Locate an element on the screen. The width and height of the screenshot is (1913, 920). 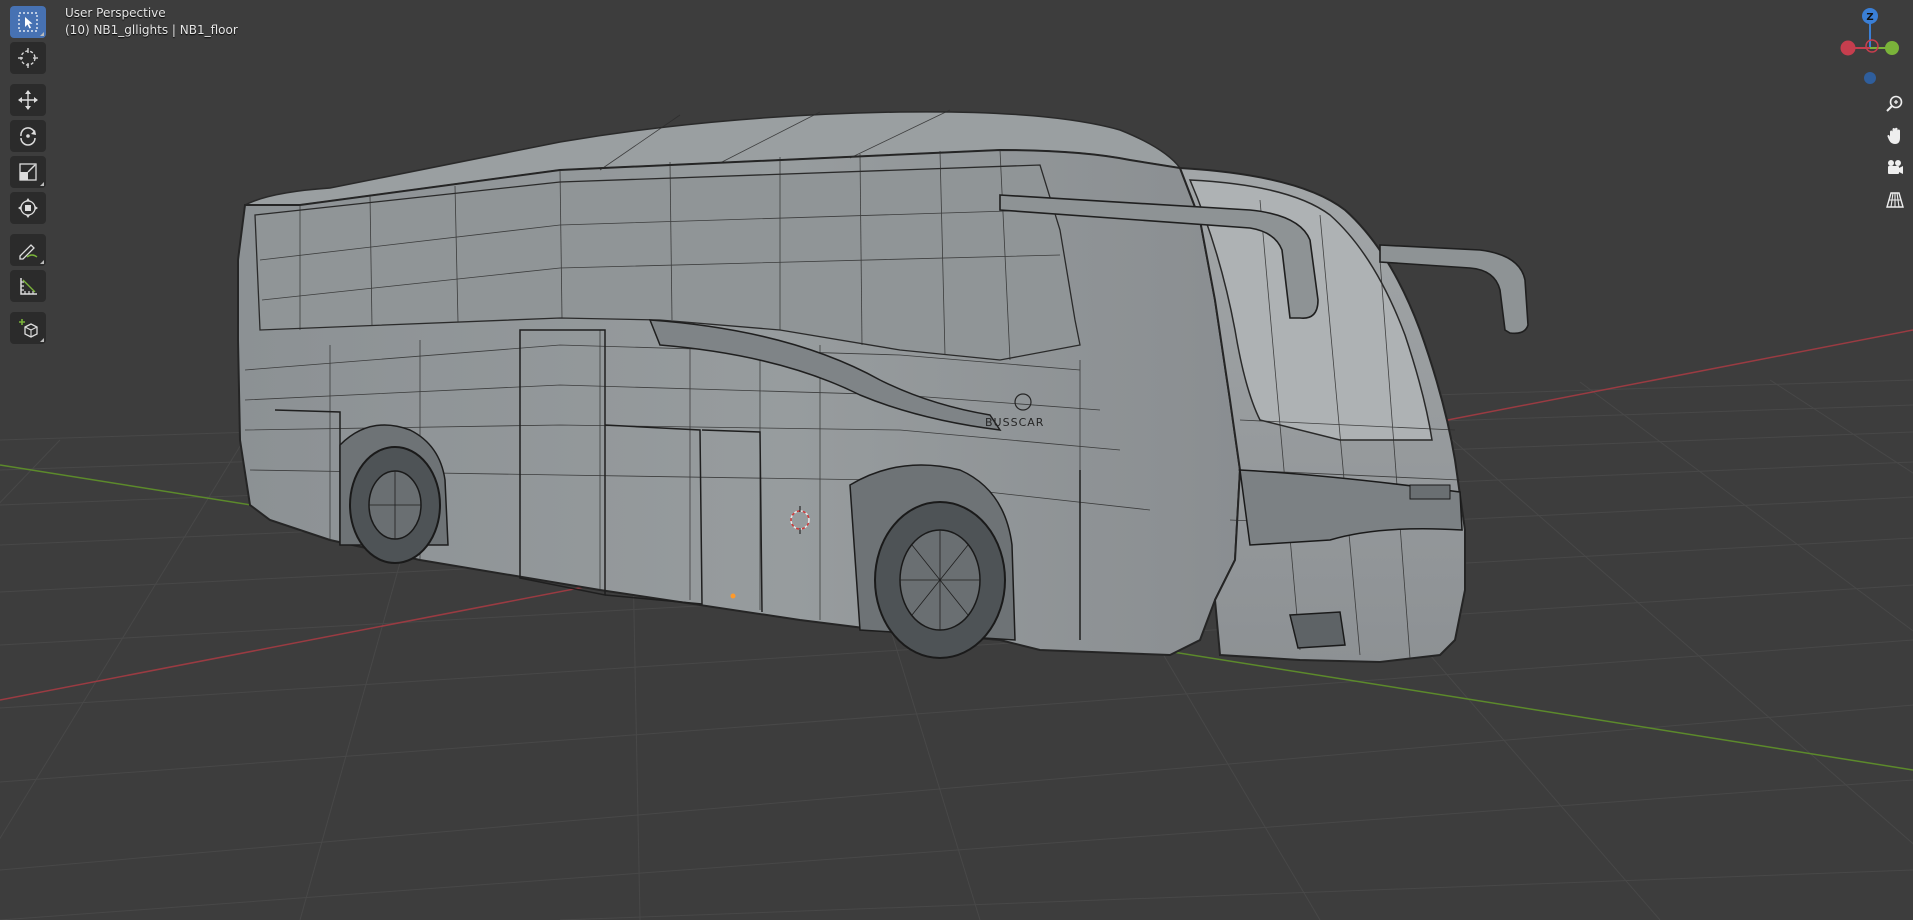
camera-icon is located at coordinates (1895, 167).